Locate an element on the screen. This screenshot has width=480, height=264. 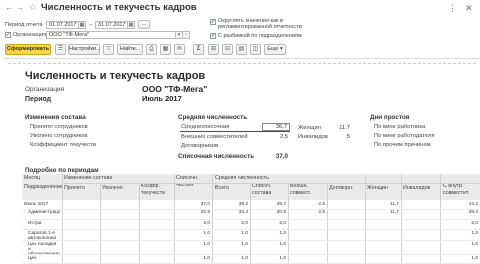
table-row-name: Истра is located at coordinates (44, 225).